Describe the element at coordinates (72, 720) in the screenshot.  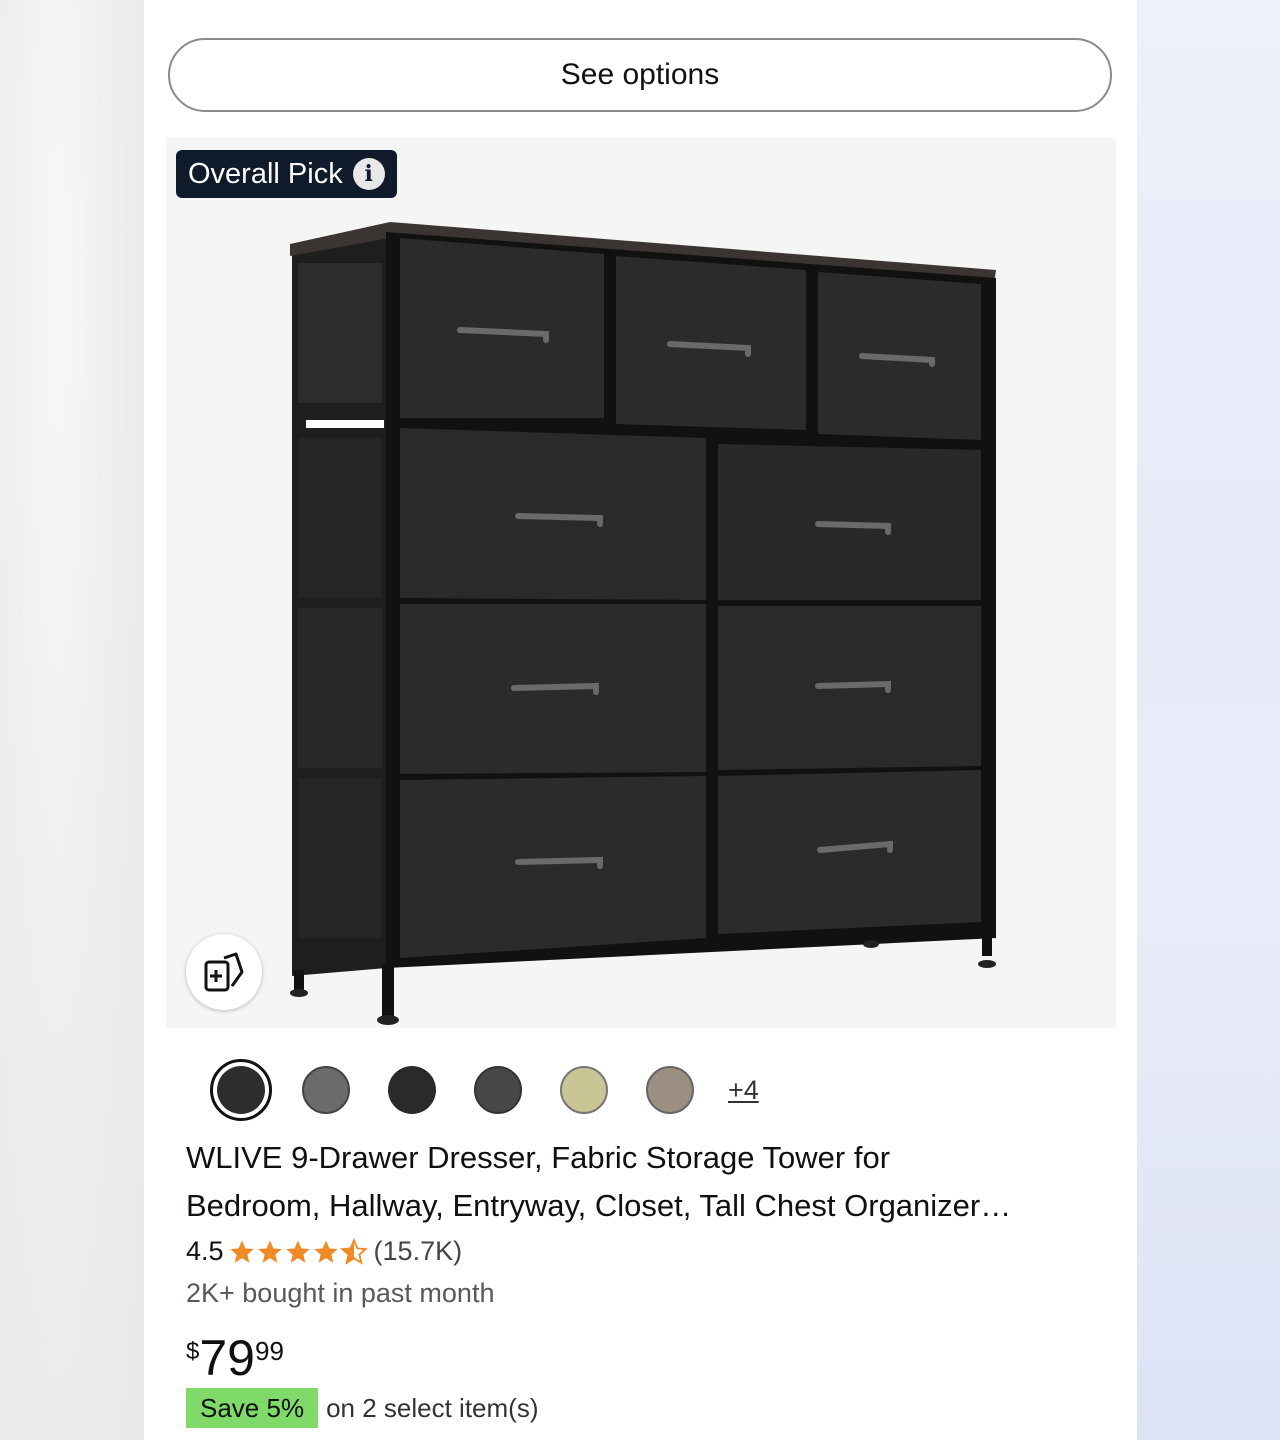
I see `left-background` at that location.